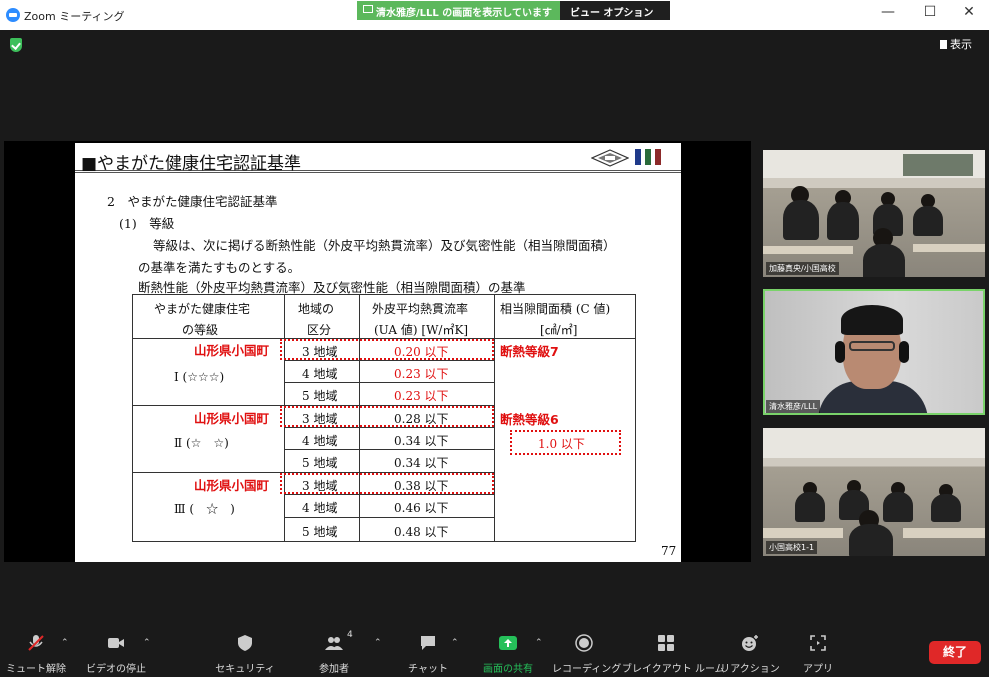 This screenshot has width=989, height=677. Describe the element at coordinates (750, 643) in the screenshot. I see `reactions-smiley-icon` at that location.